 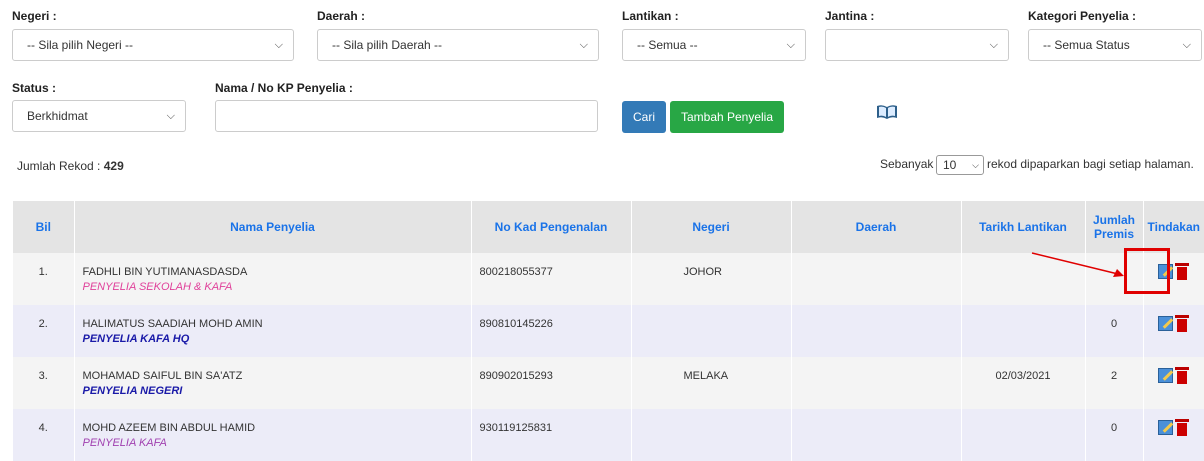 I want to click on cell-tarikh: 02/03/2021, so click(x=1023, y=383).